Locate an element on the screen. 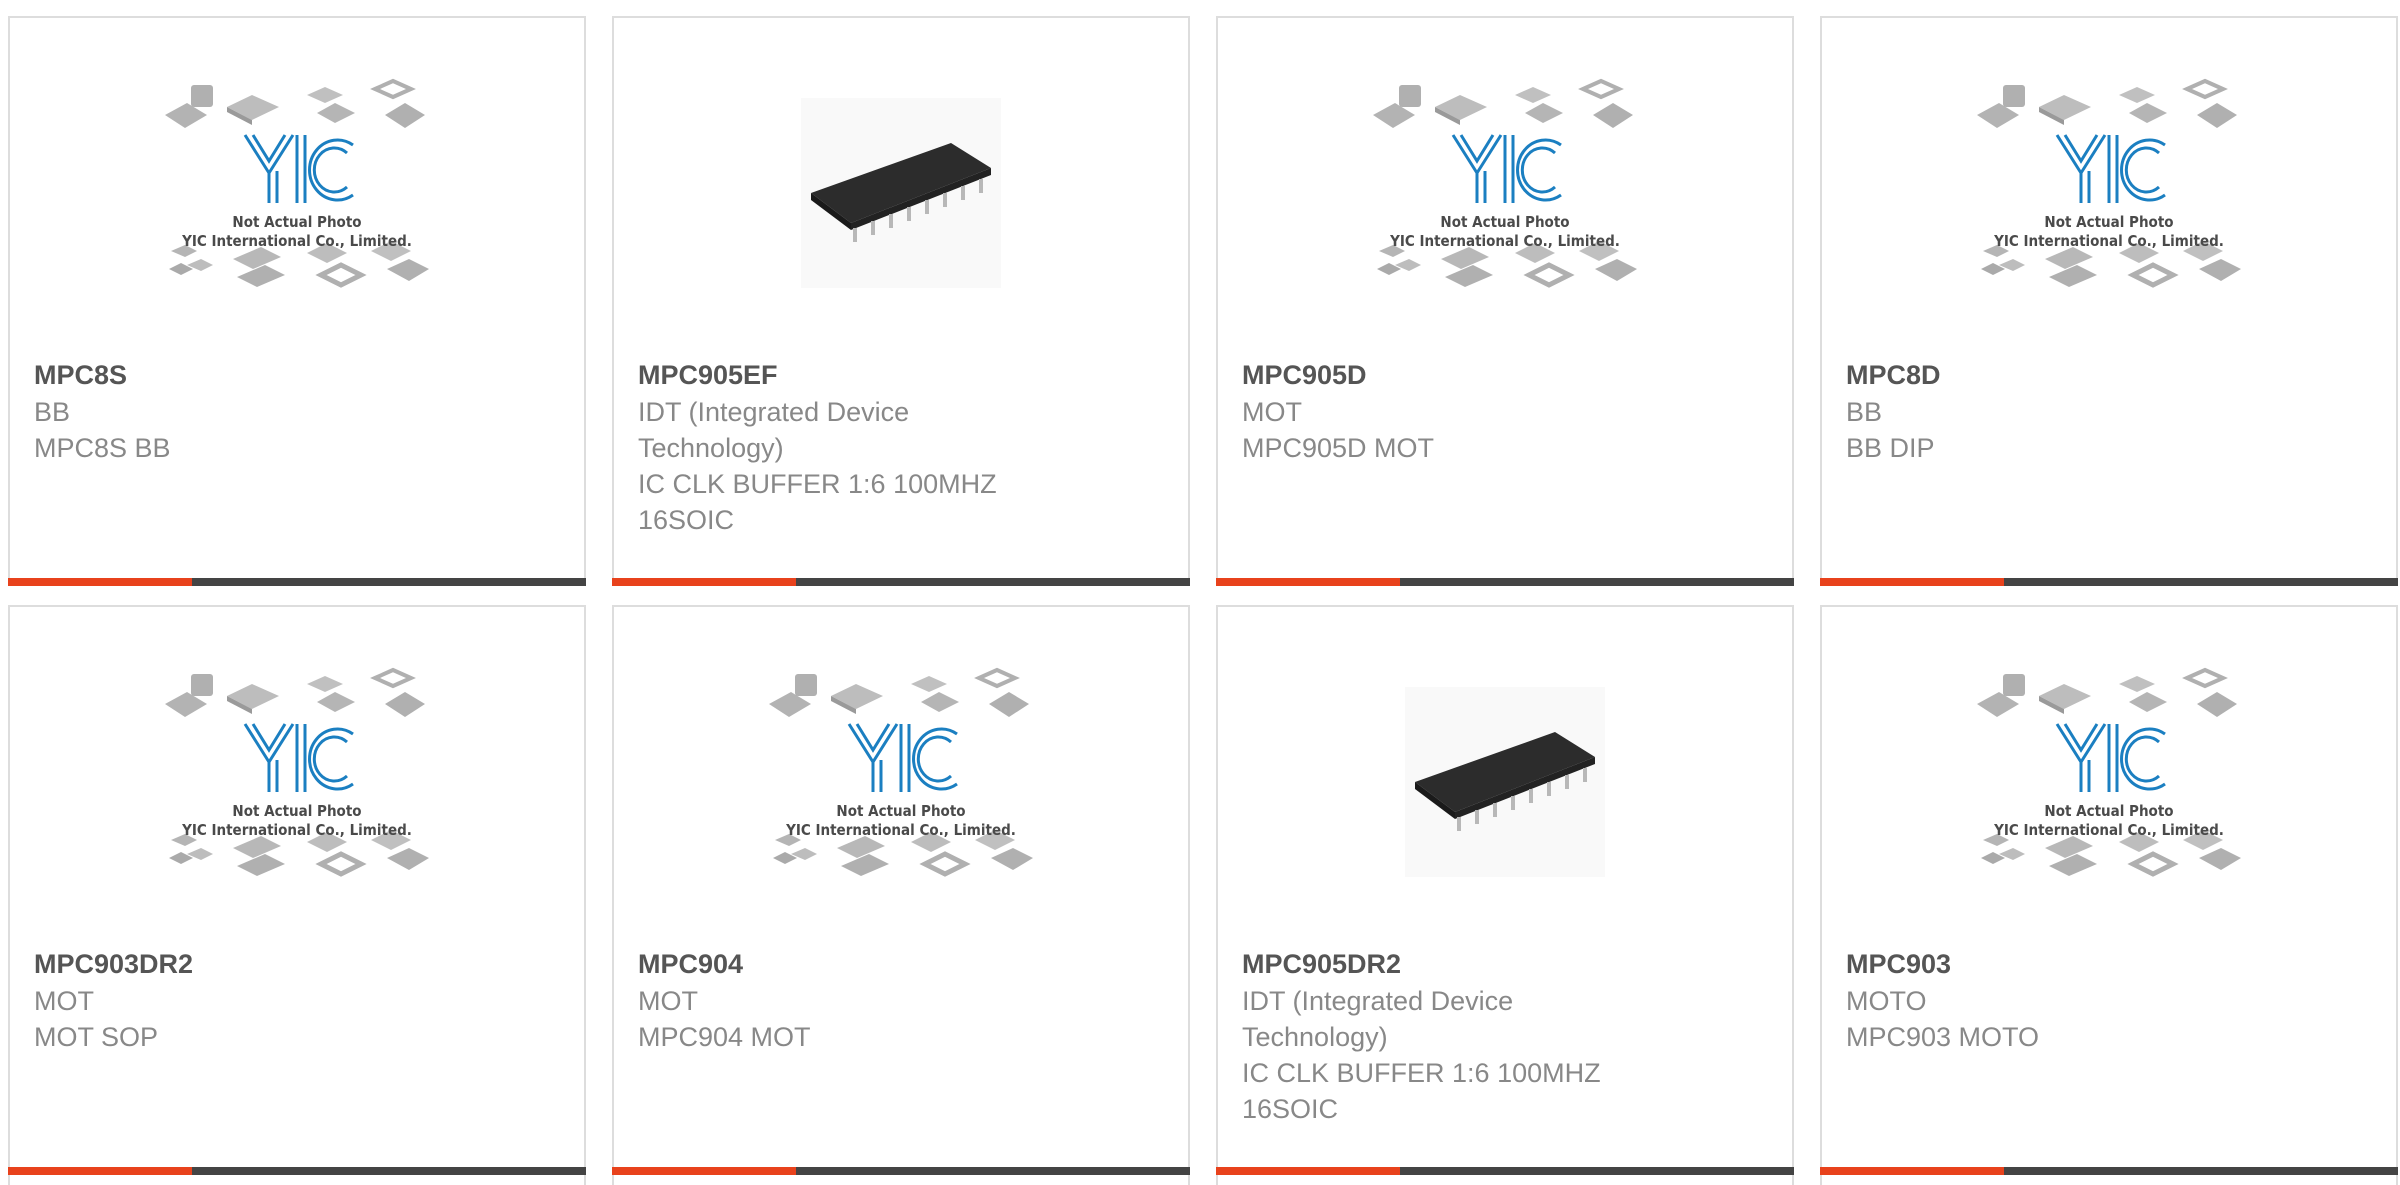  part-number-link: MPC8D is located at coordinates (2109, 375).